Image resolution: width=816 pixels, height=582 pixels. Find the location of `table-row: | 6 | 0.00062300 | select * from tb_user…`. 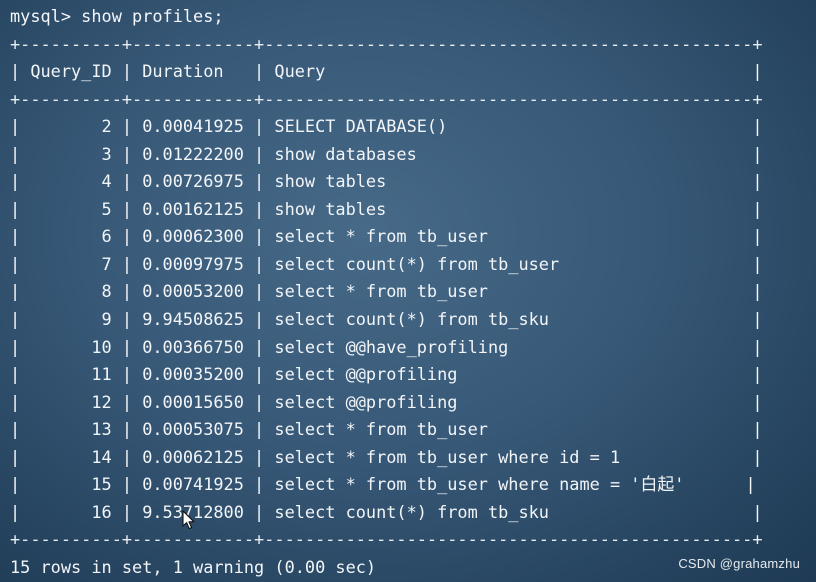

table-row: | 6 | 0.00062300 | select * from tb_user… is located at coordinates (386, 236).